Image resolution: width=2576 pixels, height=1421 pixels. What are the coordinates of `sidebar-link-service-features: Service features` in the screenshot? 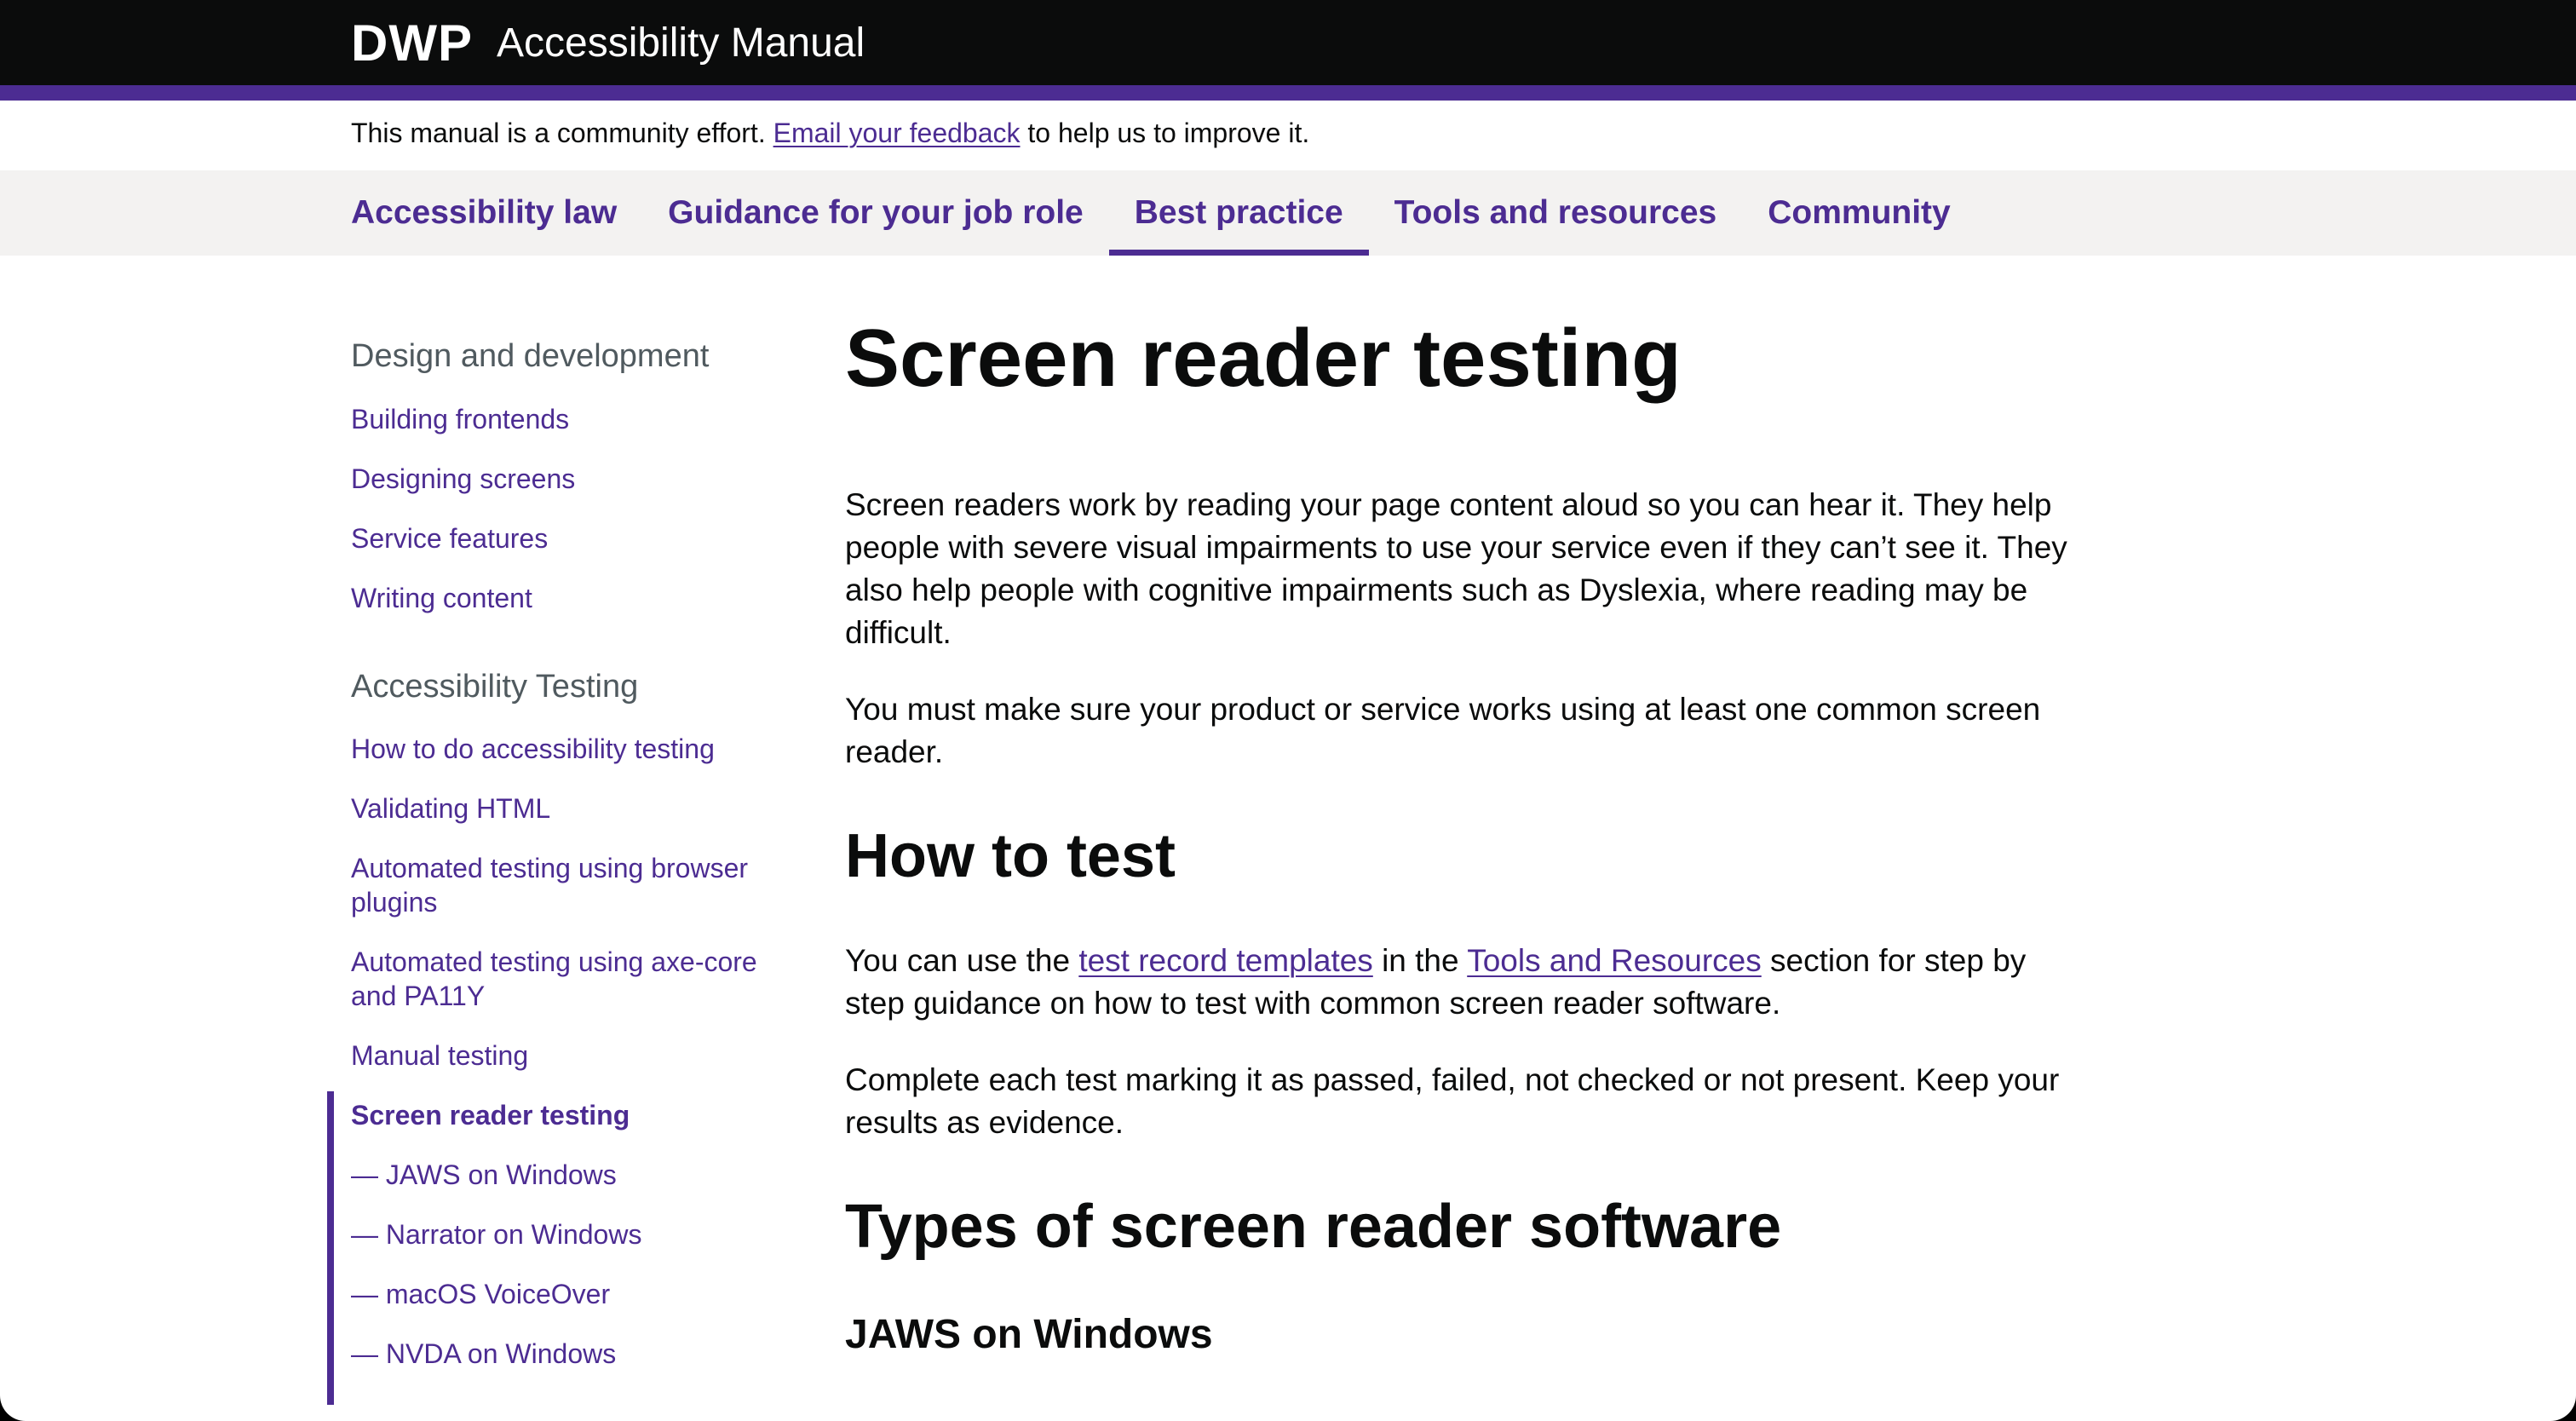 It's located at (564, 538).